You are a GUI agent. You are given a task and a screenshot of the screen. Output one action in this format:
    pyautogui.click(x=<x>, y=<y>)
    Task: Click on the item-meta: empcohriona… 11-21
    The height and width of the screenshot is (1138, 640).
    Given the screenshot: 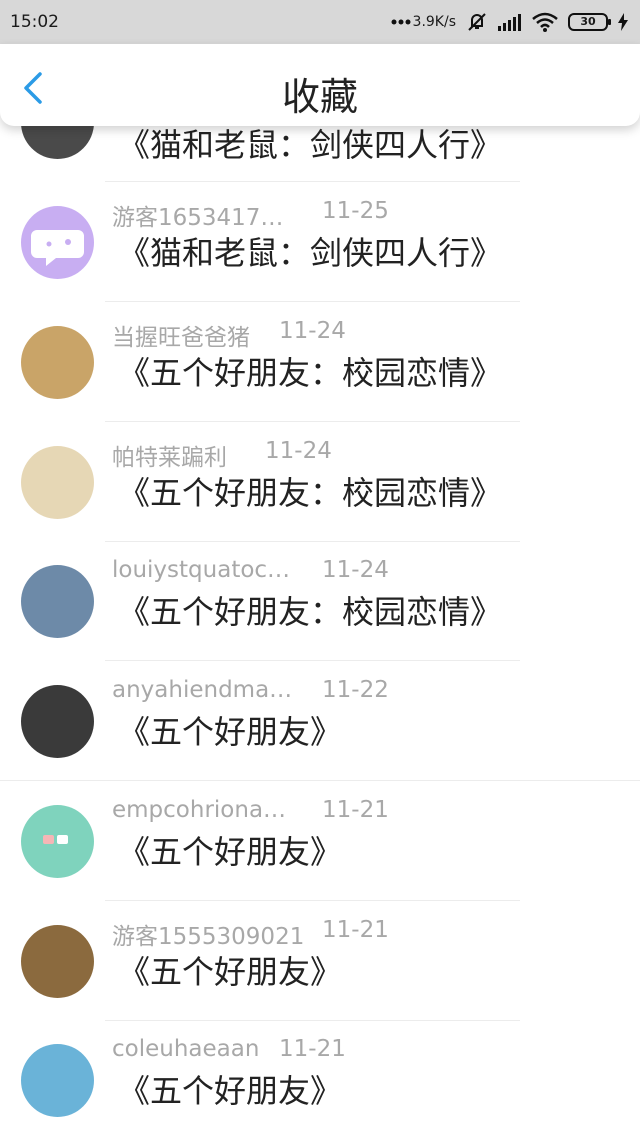 What is the action you would take?
    pyautogui.click(x=250, y=810)
    